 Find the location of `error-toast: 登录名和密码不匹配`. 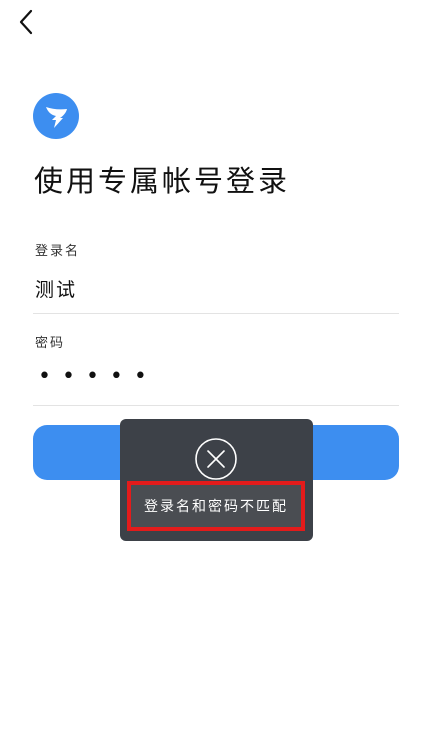

error-toast: 登录名和密码不匹配 is located at coordinates (216, 480).